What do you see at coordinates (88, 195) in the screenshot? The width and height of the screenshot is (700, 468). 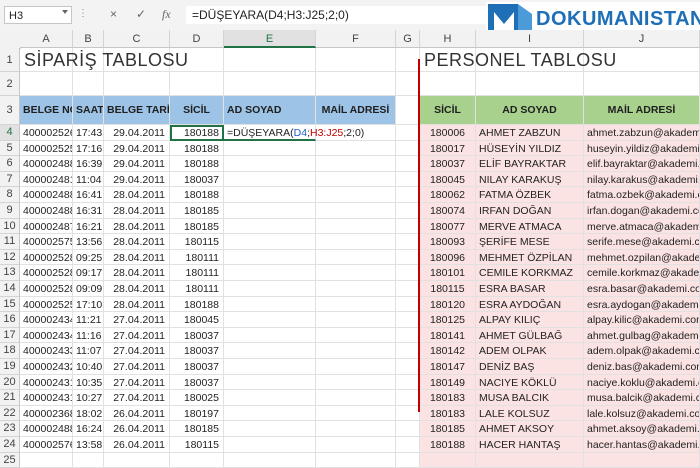 I see `table-cell: 16:41` at bounding box center [88, 195].